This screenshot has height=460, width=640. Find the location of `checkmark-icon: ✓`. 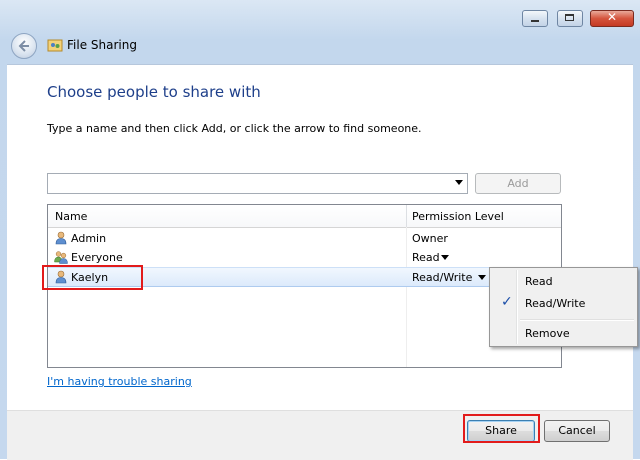

checkmark-icon: ✓ is located at coordinates (507, 302).